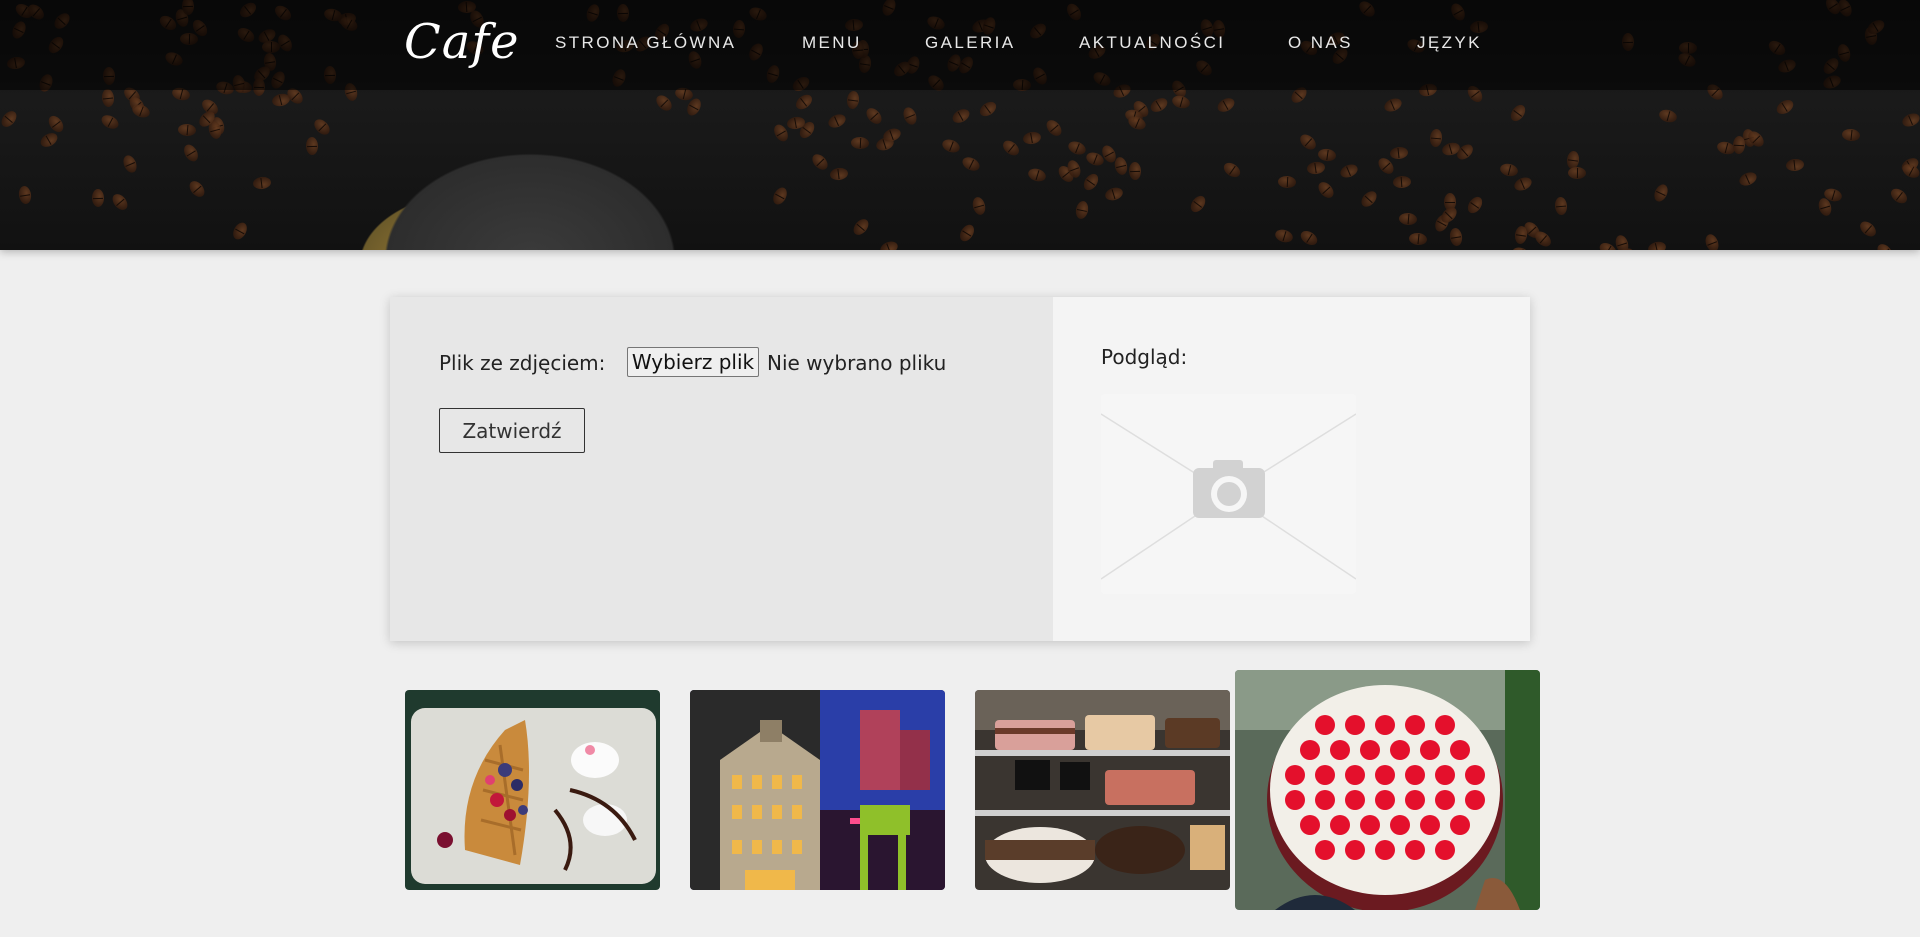  What do you see at coordinates (832, 43) in the screenshot?
I see `nav-item-menu: MENU` at bounding box center [832, 43].